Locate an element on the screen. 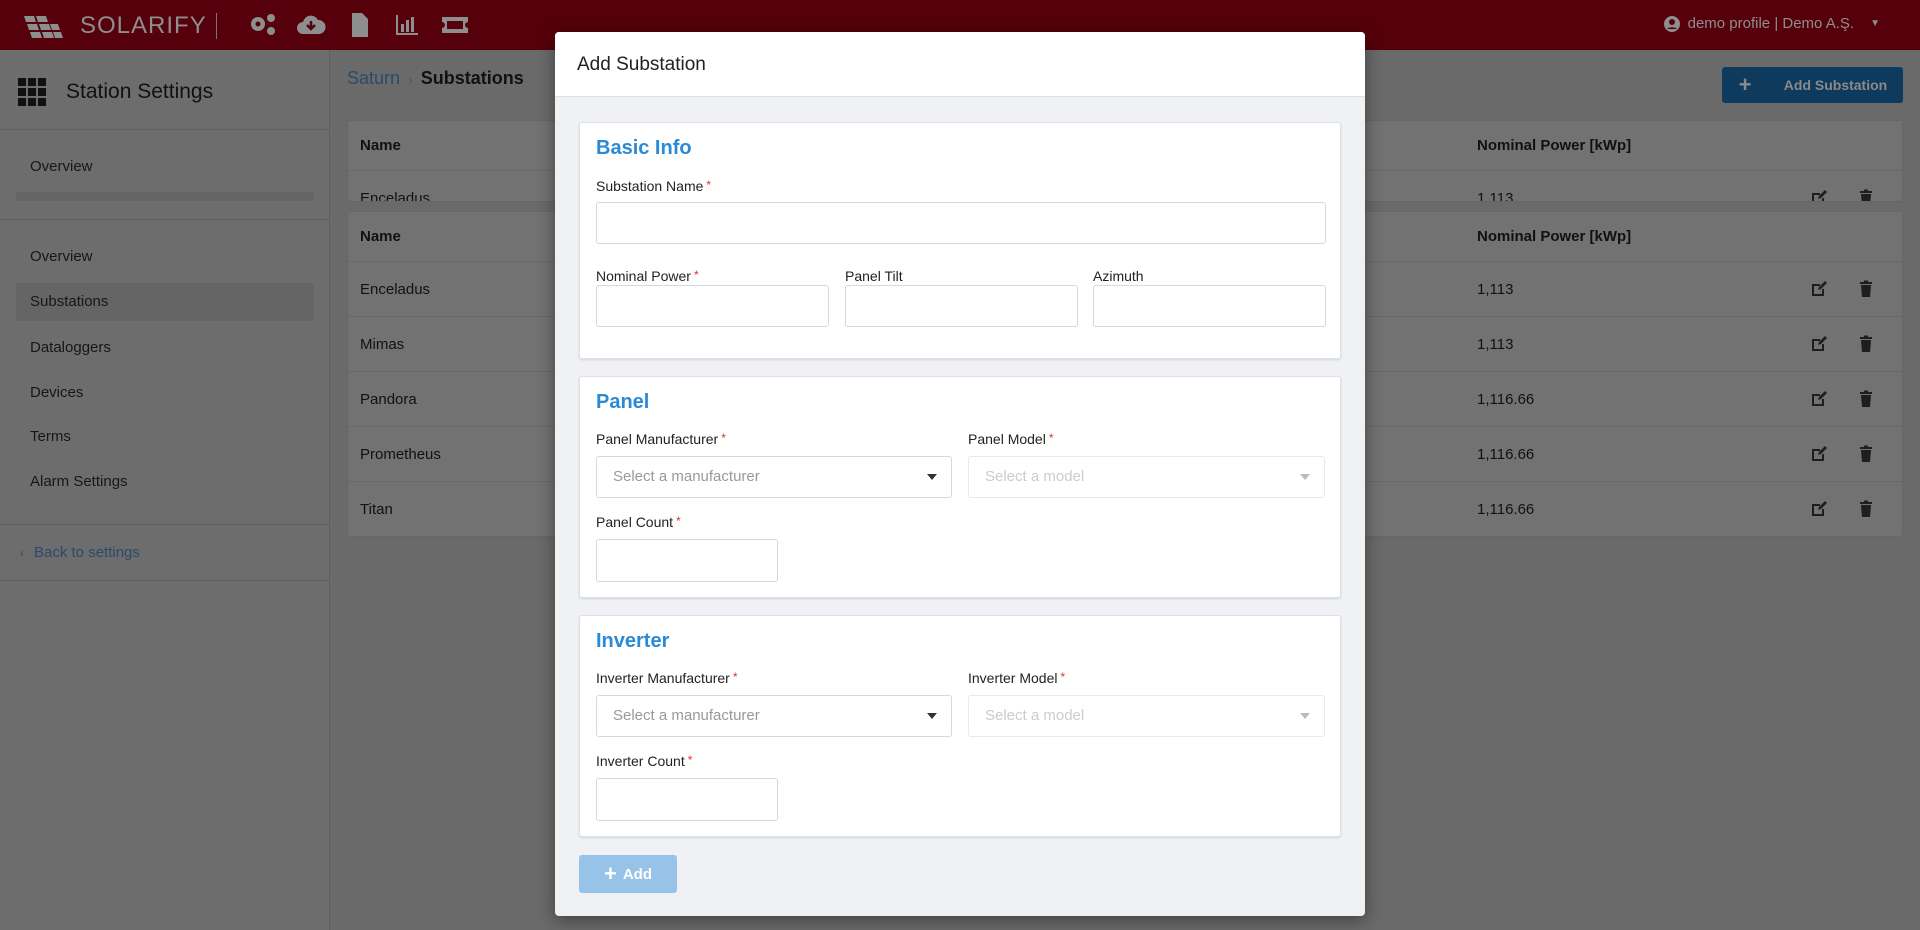 The image size is (1920, 930). user-circle-icon is located at coordinates (1671, 23).